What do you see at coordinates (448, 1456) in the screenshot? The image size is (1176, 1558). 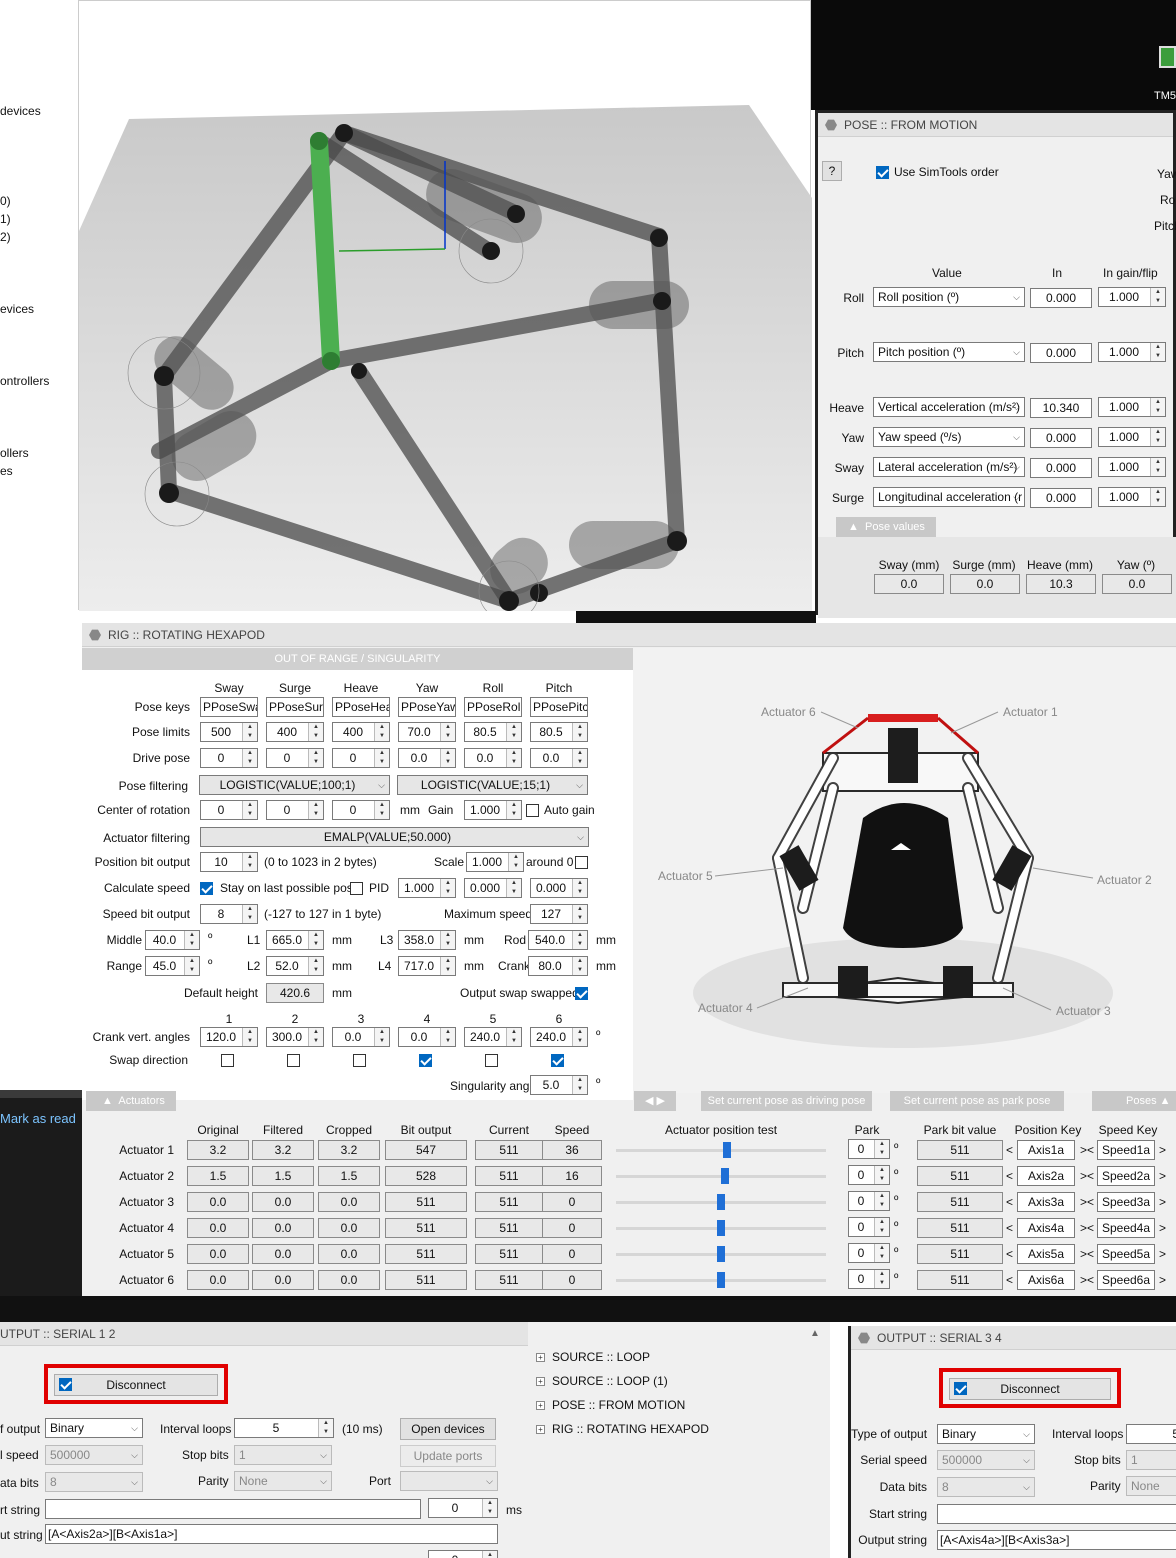 I see `update-ports-button: Update ports` at bounding box center [448, 1456].